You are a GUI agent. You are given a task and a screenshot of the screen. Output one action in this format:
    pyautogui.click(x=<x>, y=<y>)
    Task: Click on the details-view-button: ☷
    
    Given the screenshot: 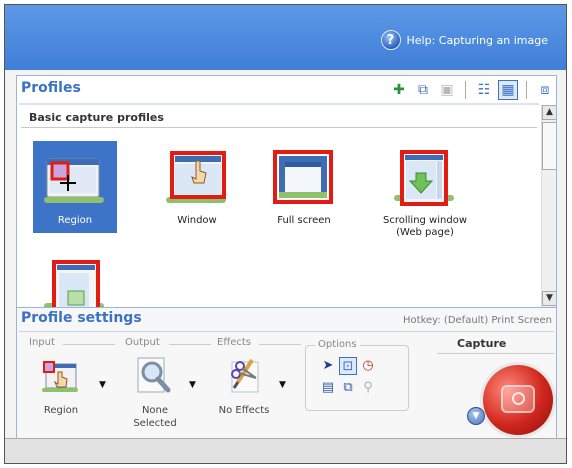 What is the action you would take?
    pyautogui.click(x=484, y=90)
    